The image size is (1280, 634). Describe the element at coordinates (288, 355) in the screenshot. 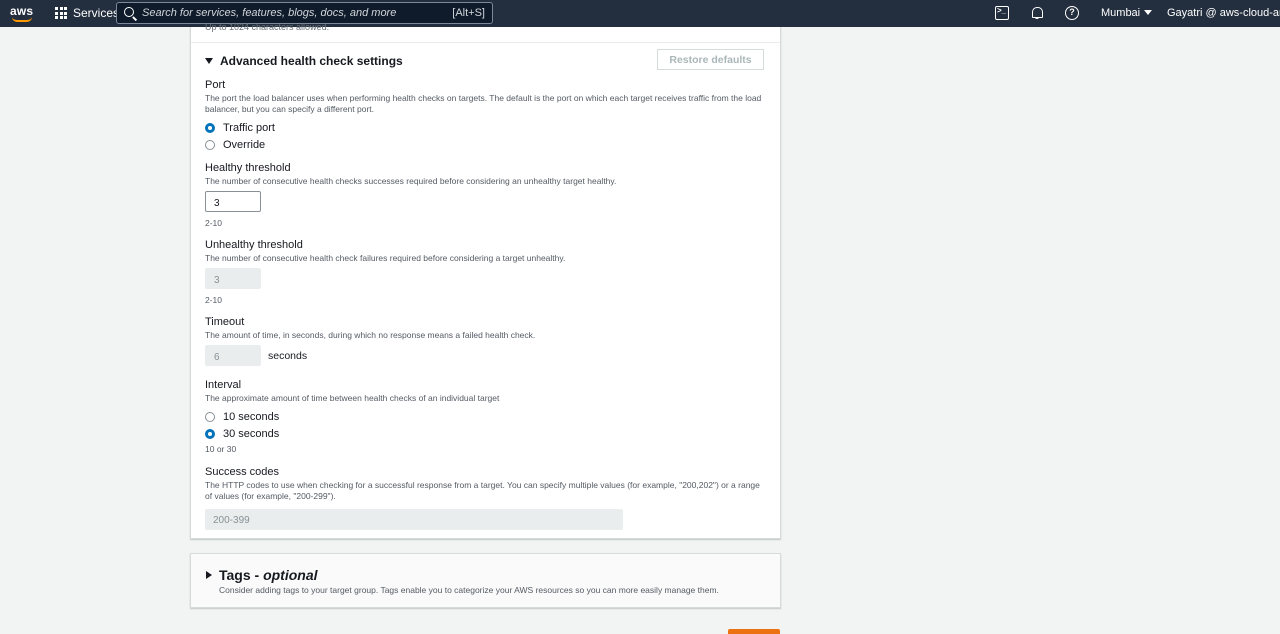

I see `timeout-unit: seconds` at that location.